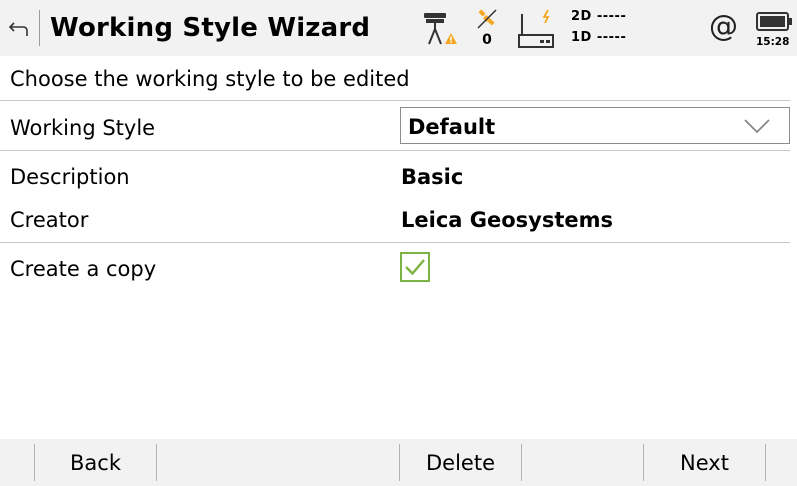 The width and height of the screenshot is (797, 486). I want to click on instruction-prompt: Choose the working style to be edited, so click(210, 79).